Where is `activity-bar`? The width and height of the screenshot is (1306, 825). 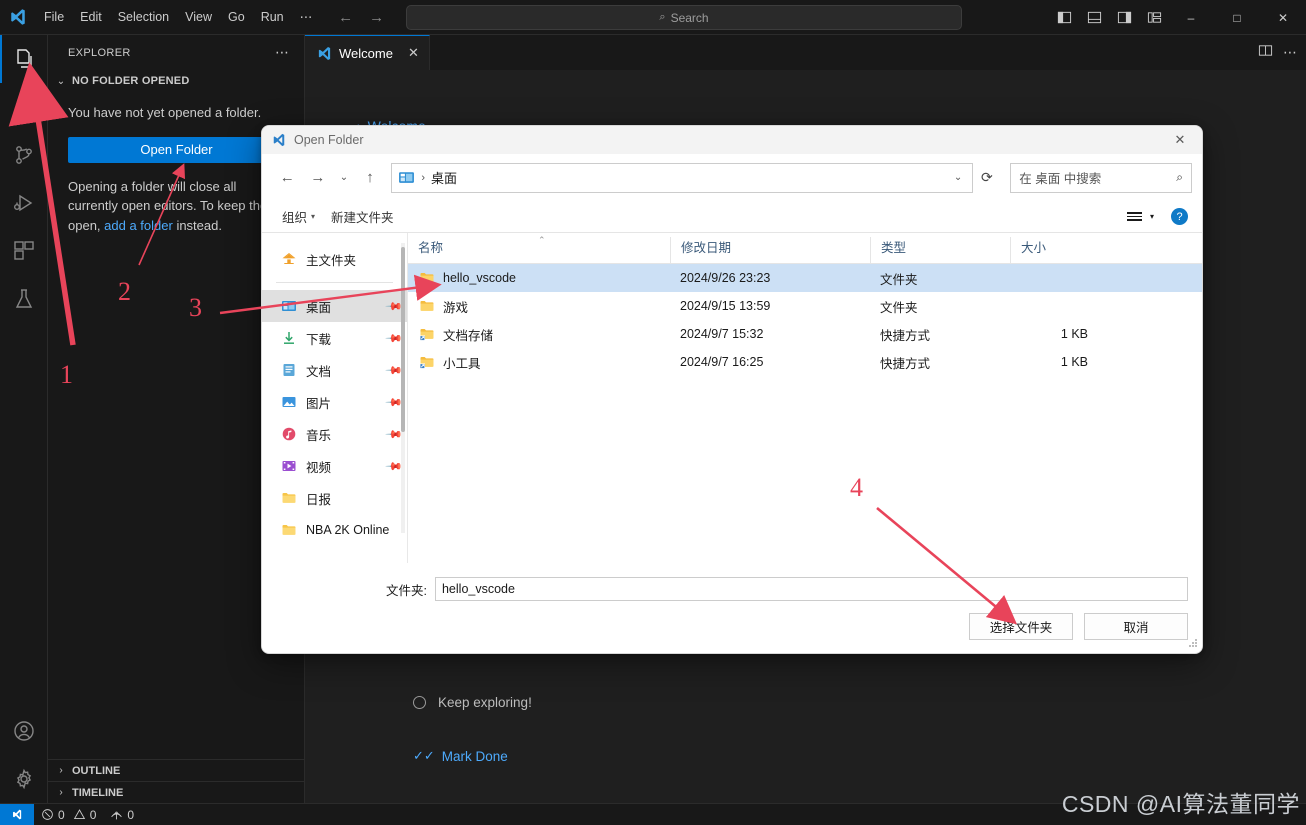
activity-bar is located at coordinates (24, 419).